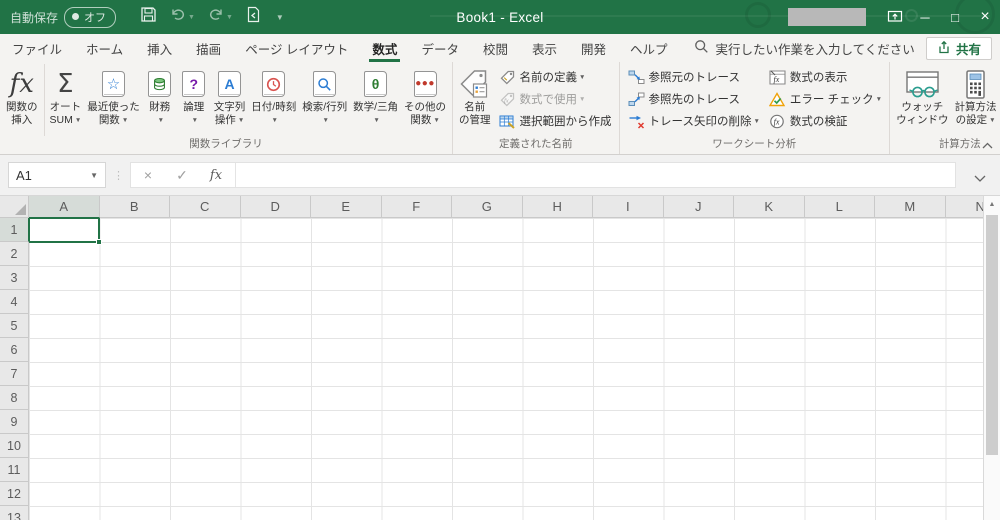  What do you see at coordinates (507, 99) in the screenshot?
I see `tag-fx-icon: fx` at bounding box center [507, 99].